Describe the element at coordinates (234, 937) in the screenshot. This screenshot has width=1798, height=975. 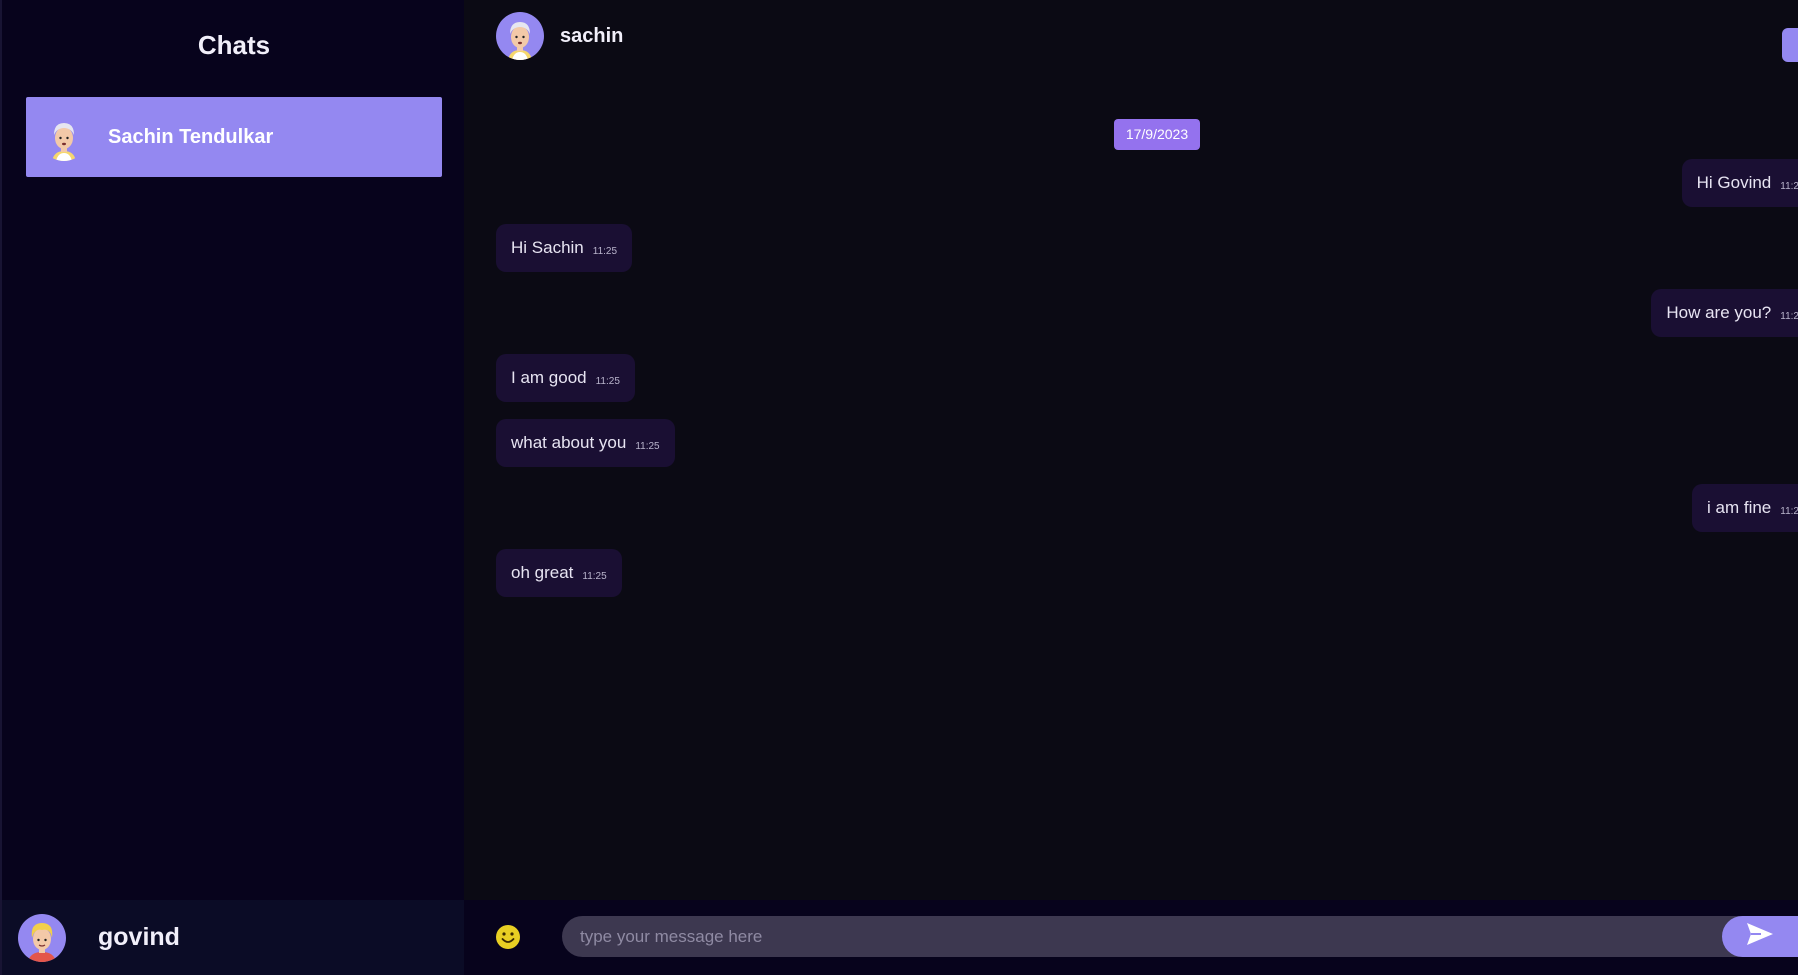
I see `current-user-bar: govind` at that location.